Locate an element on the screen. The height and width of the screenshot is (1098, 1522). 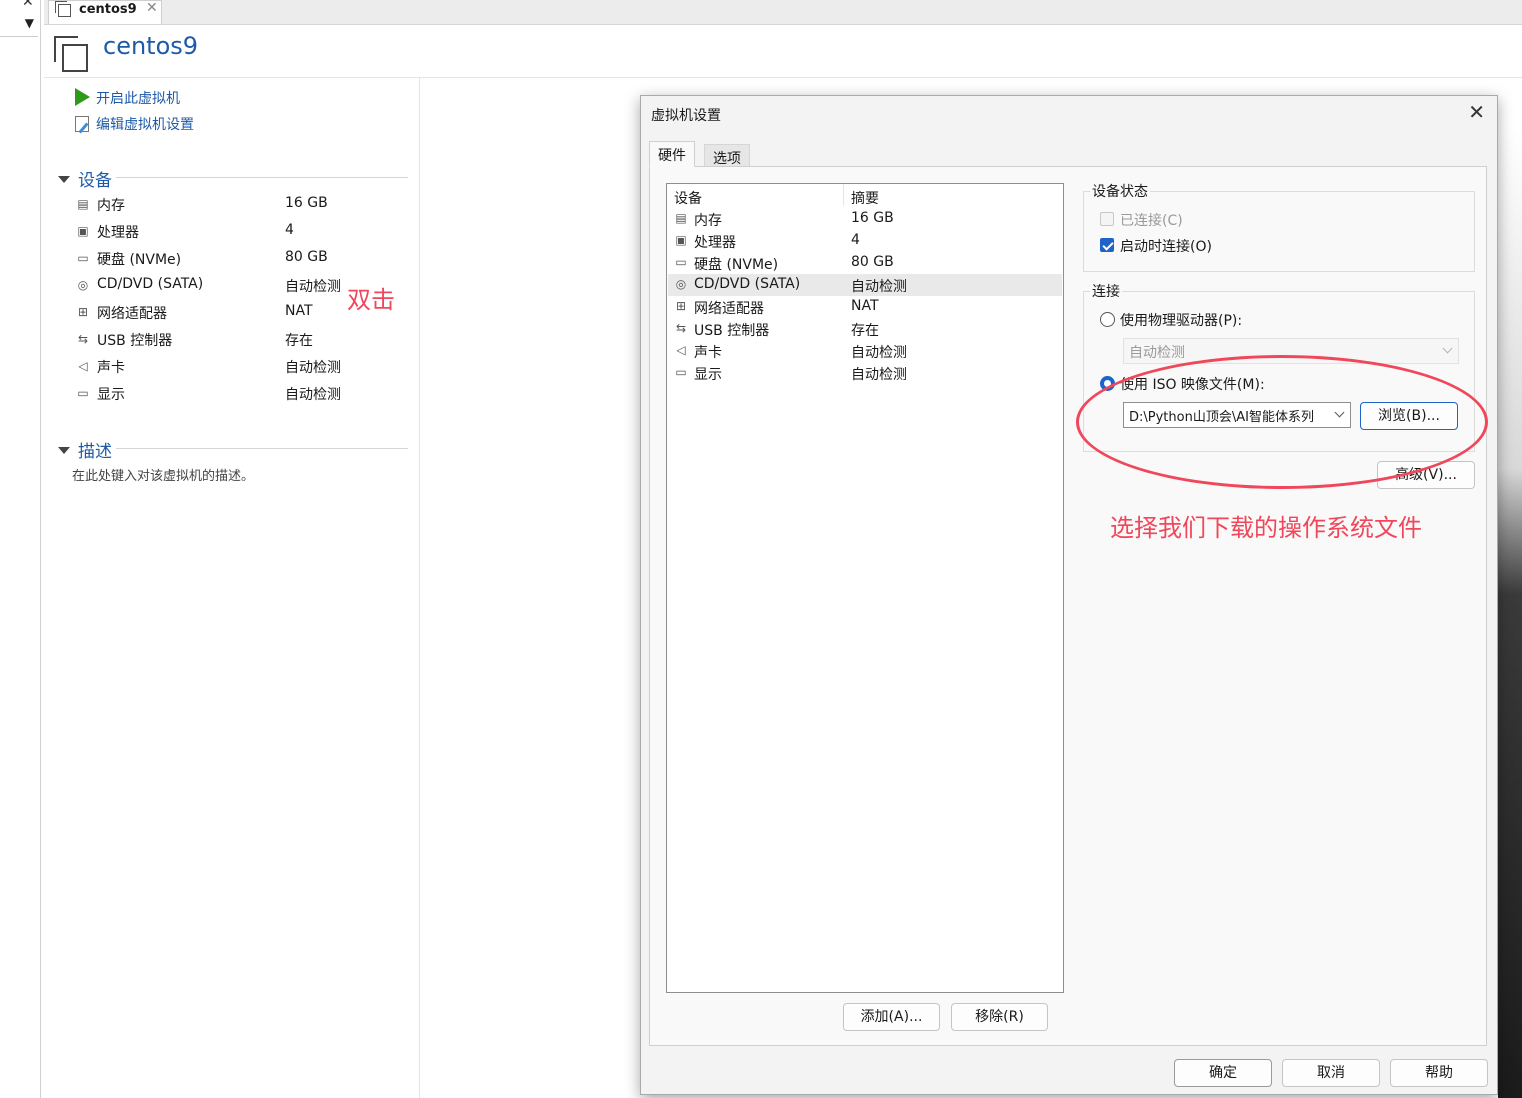
device-row: ◁ 声卡 自动检测 is located at coordinates (244, 368).